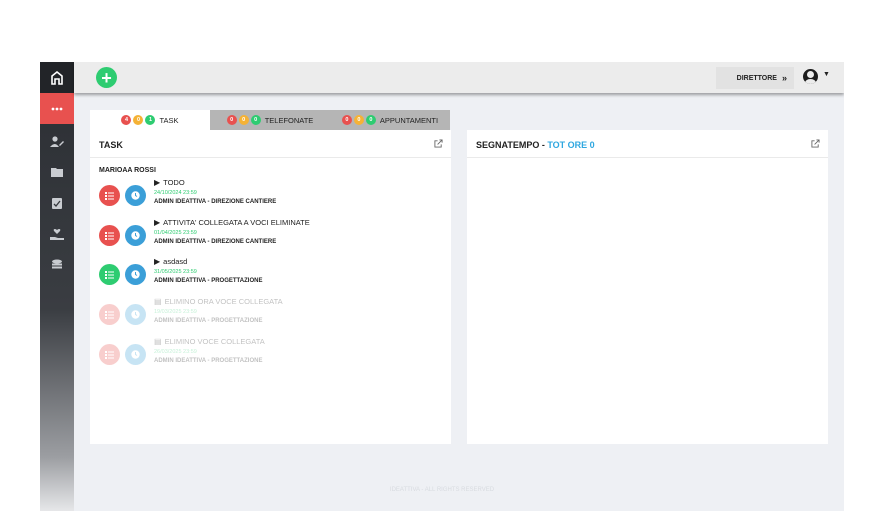  I want to click on task-date: 24/10/2024 23:59, so click(175, 193).